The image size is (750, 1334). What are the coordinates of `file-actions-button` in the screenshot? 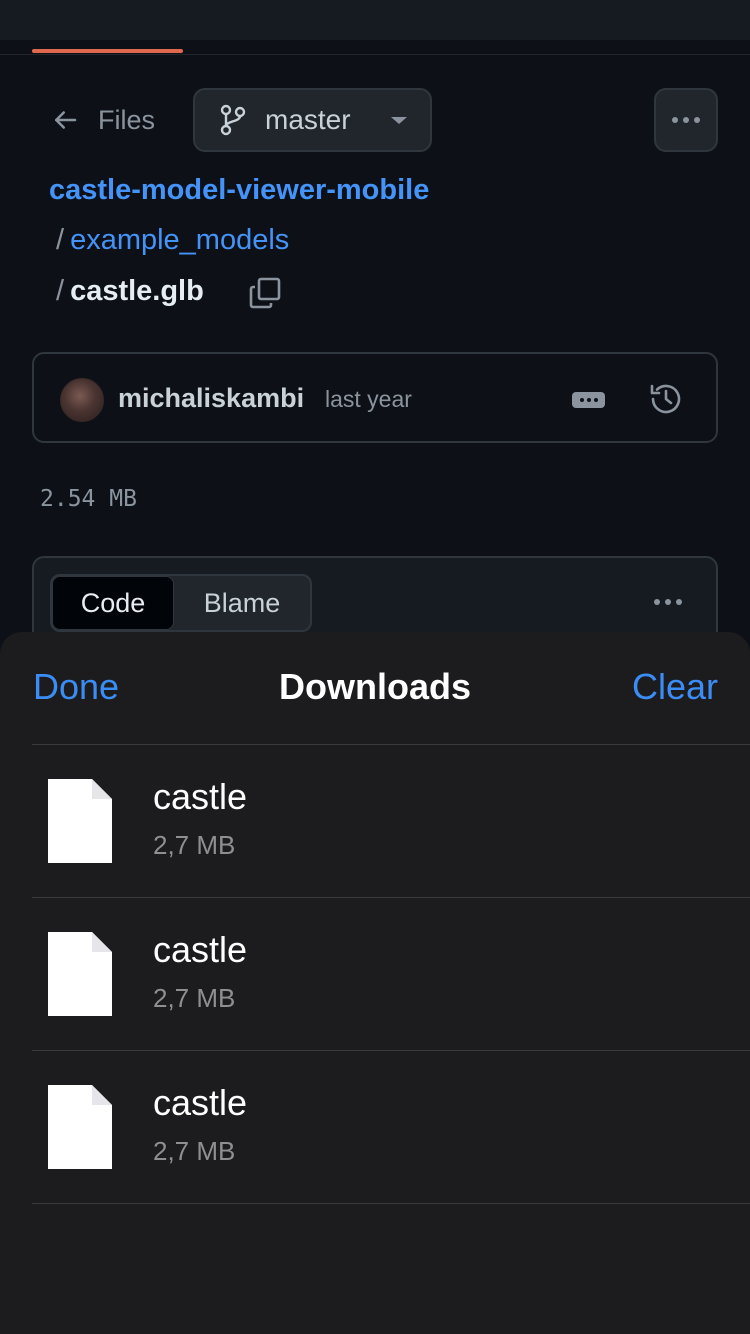 It's located at (668, 602).